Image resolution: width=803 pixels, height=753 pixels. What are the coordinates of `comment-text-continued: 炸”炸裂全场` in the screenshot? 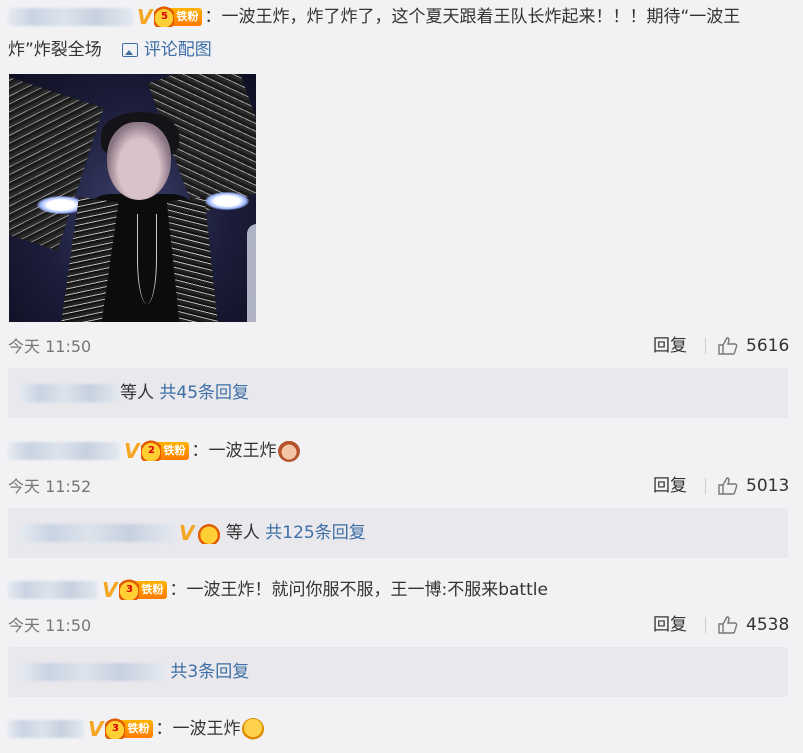 It's located at (55, 50).